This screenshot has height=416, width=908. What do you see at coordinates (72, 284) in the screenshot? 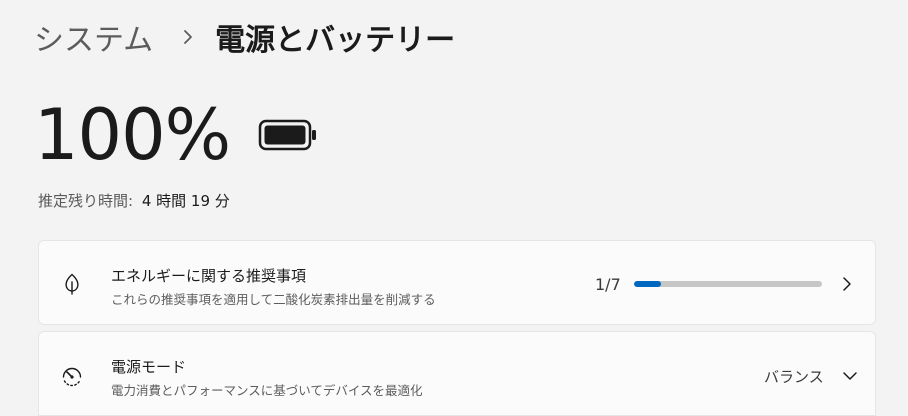
I see `leaf-icon` at bounding box center [72, 284].